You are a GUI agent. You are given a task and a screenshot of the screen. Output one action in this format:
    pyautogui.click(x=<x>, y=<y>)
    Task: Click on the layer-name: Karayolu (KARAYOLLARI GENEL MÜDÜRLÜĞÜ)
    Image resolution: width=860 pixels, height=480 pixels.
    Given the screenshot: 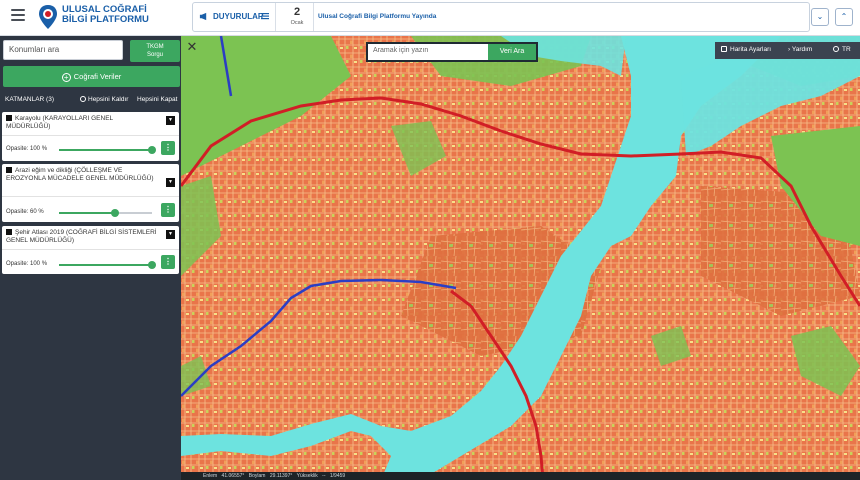 What is the action you would take?
    pyautogui.click(x=59, y=122)
    